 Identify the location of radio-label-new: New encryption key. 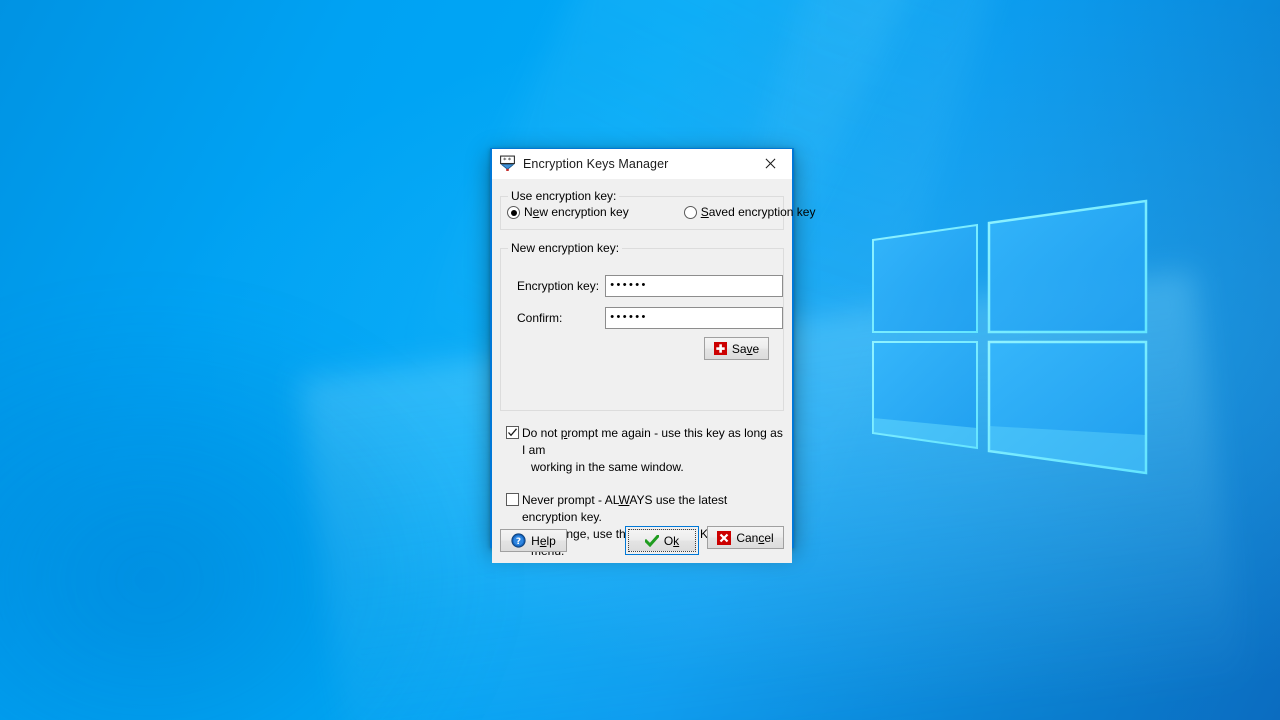
(576, 212).